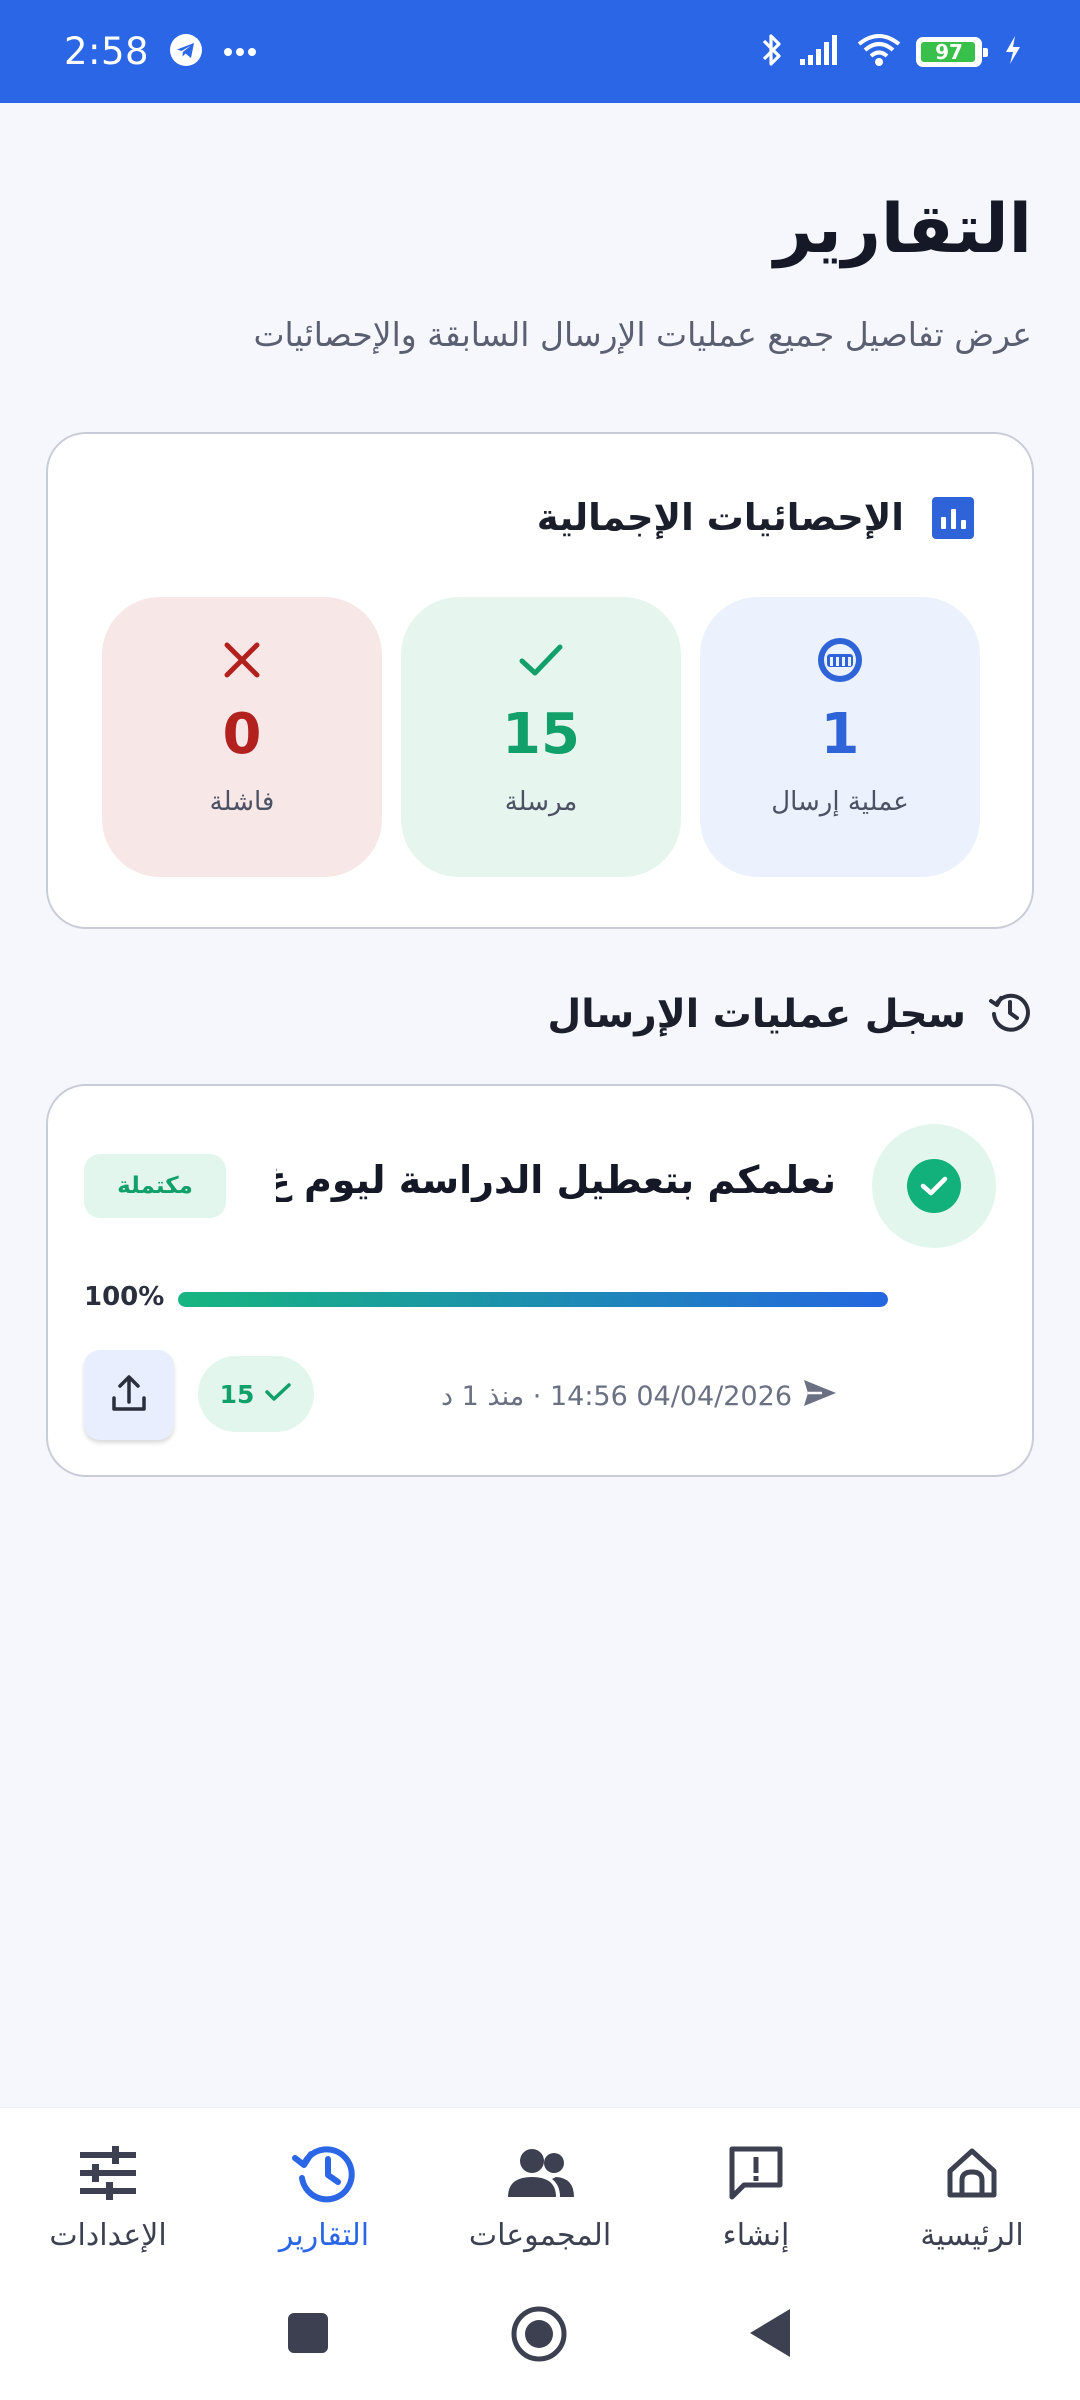 This screenshot has width=1080, height=2400. Describe the element at coordinates (840, 802) in the screenshot. I see `operations-label: عملية إرسال` at that location.